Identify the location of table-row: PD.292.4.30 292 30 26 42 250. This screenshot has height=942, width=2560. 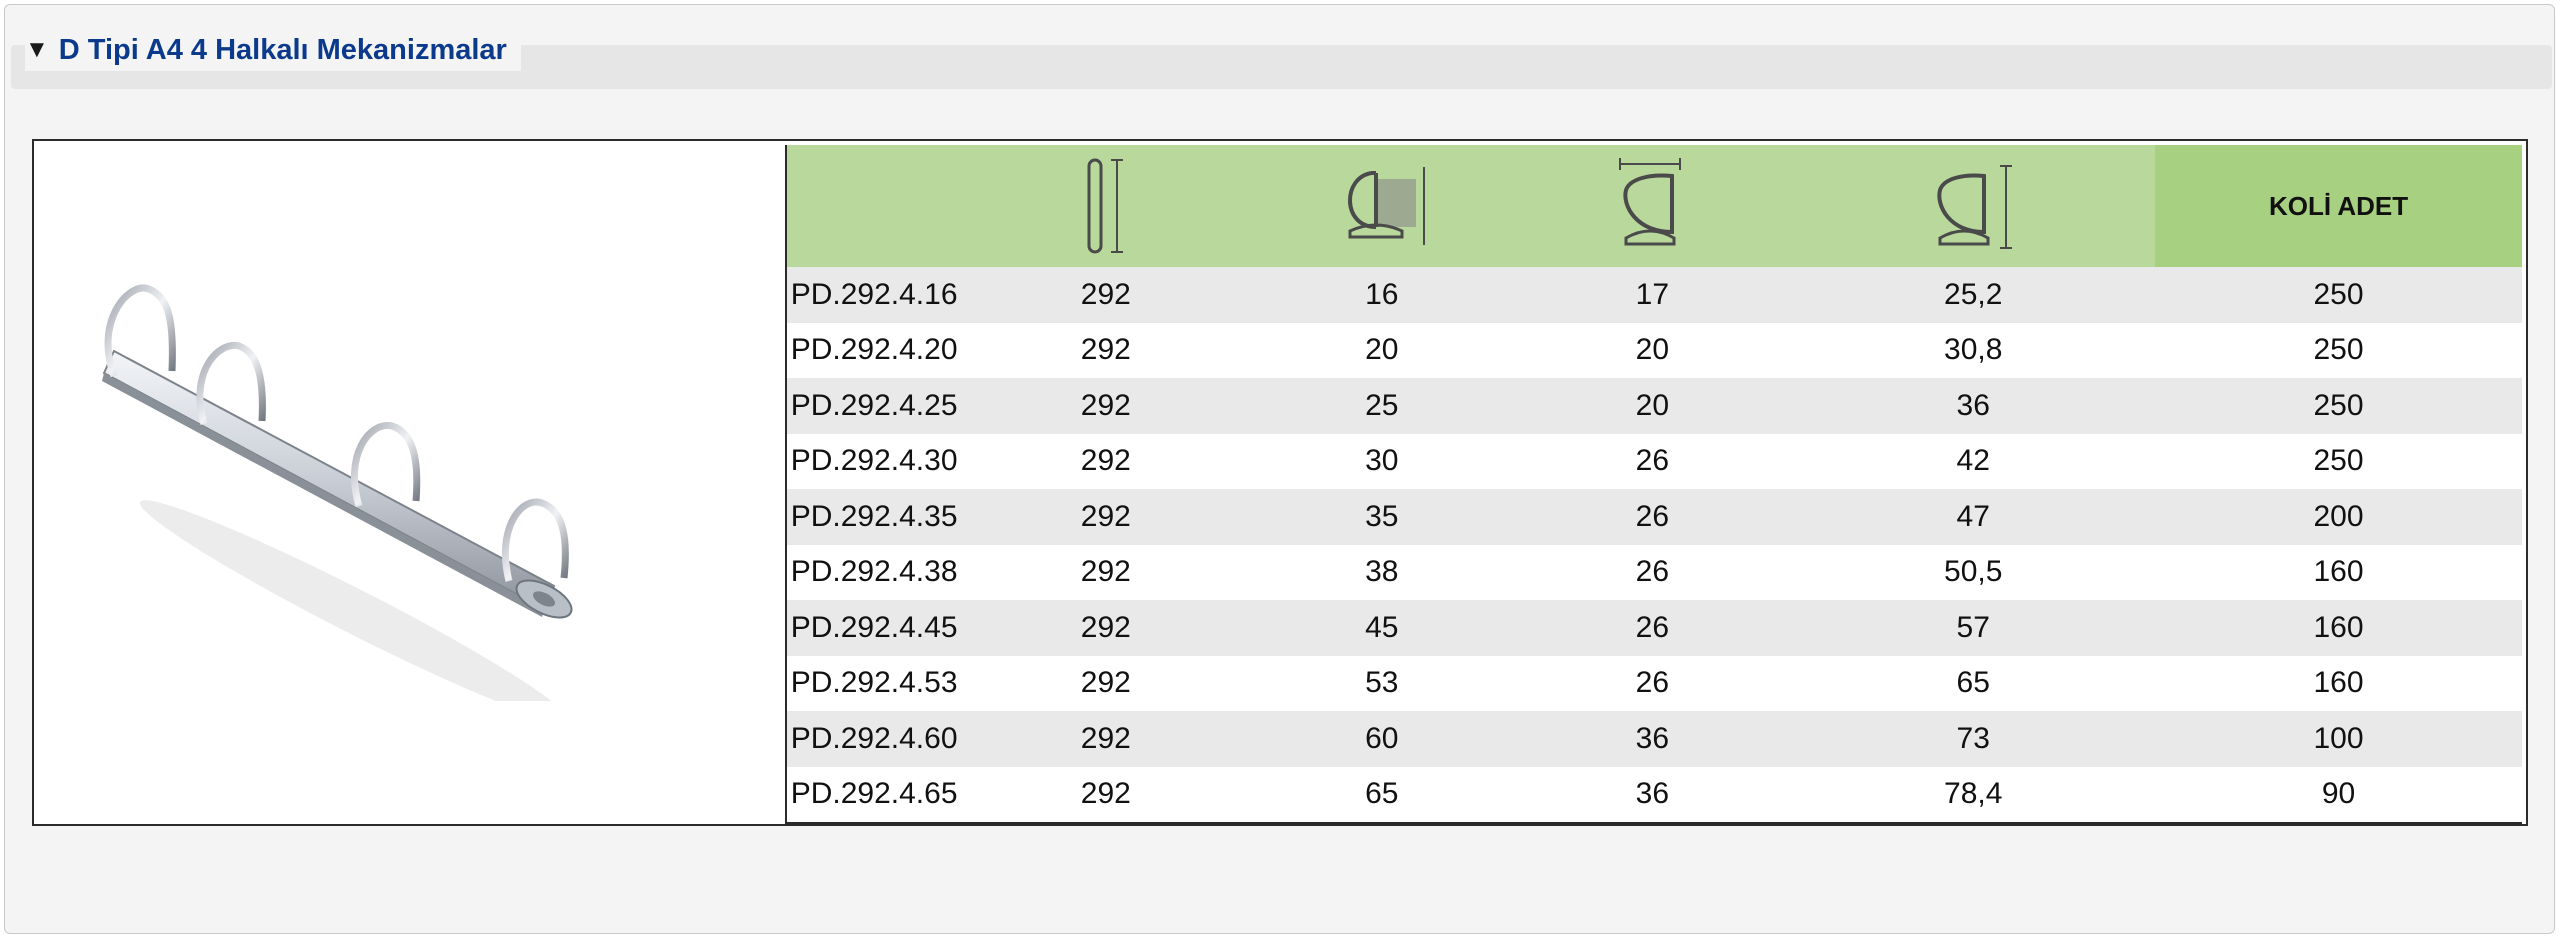
(1654, 461).